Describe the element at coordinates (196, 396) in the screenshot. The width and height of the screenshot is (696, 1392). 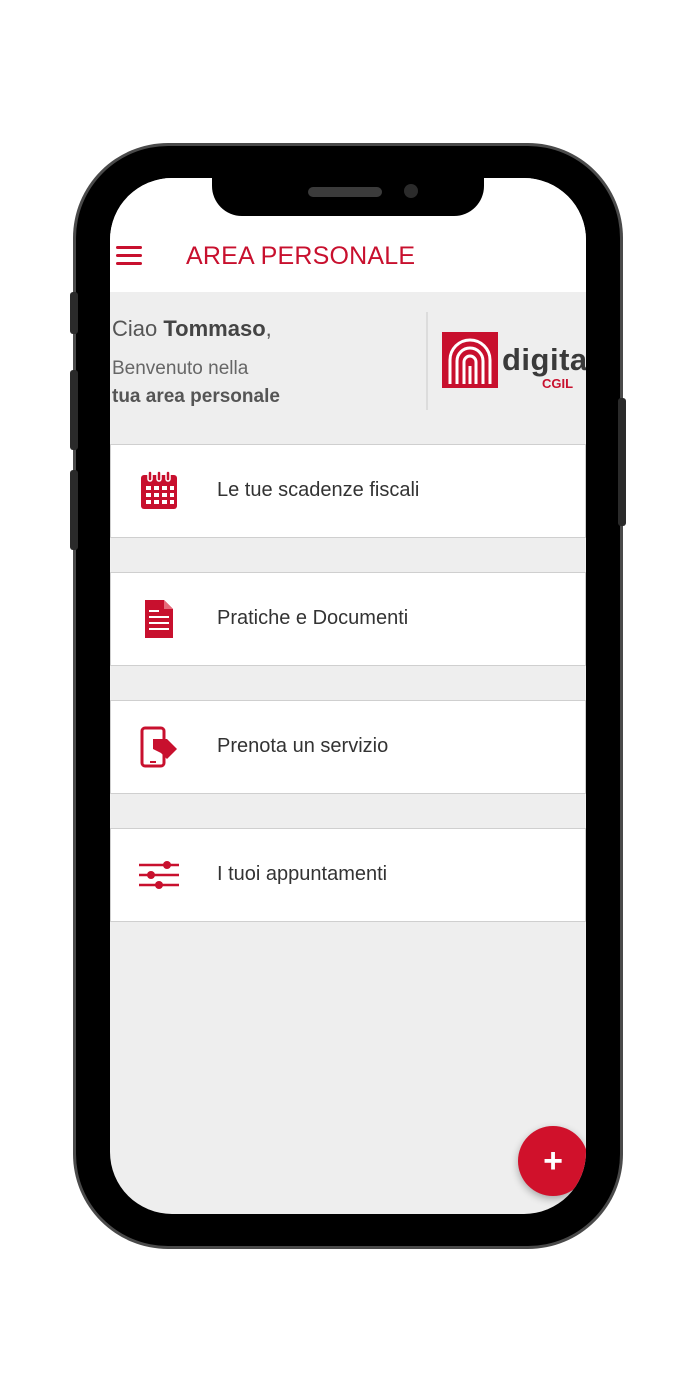
I see `welcome-text-line2: tua area personale` at that location.